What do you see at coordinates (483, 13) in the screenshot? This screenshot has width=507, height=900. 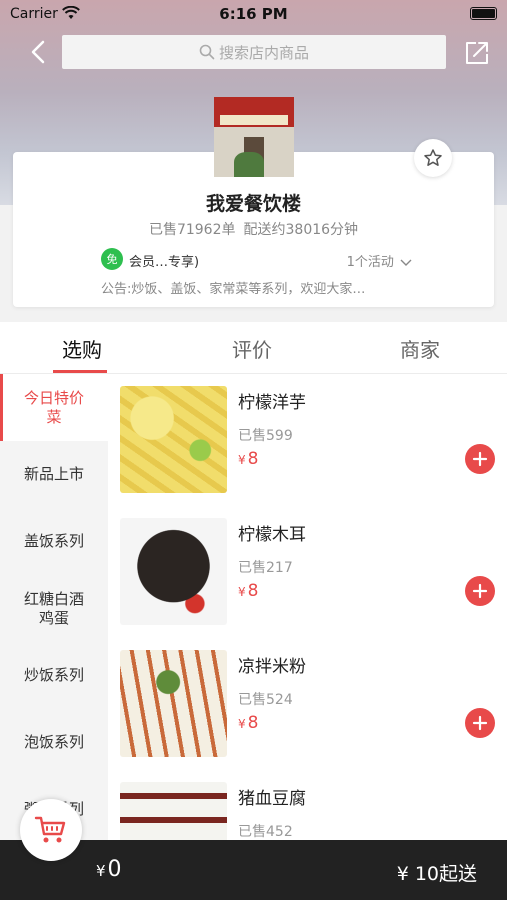 I see `battery-icon` at bounding box center [483, 13].